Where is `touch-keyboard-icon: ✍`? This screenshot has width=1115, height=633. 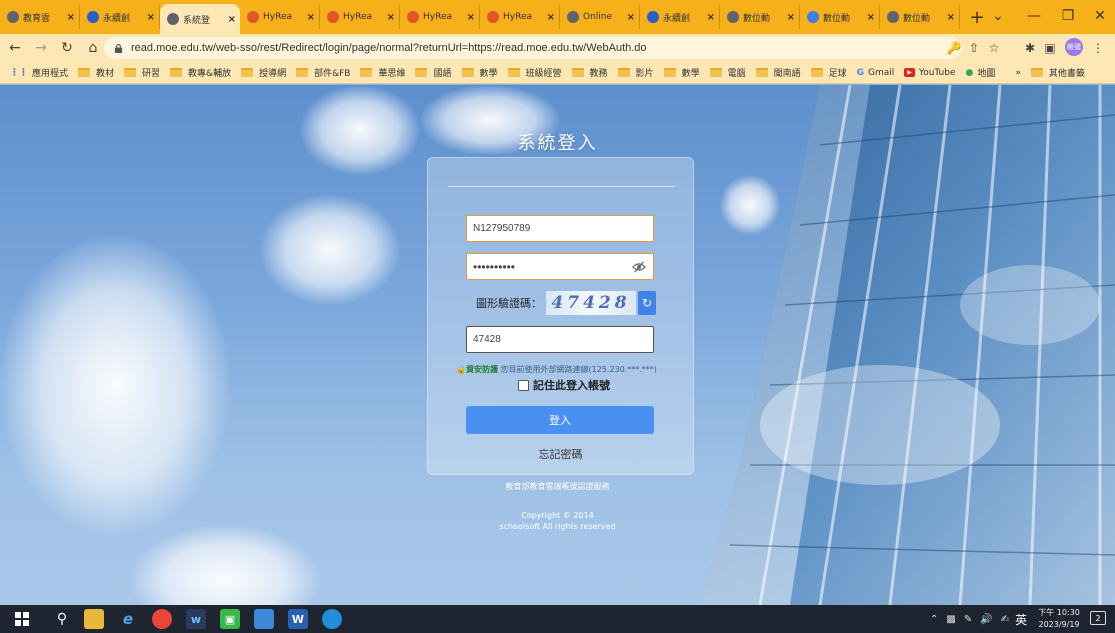
touch-keyboard-icon: ✍ is located at coordinates (1005, 619).